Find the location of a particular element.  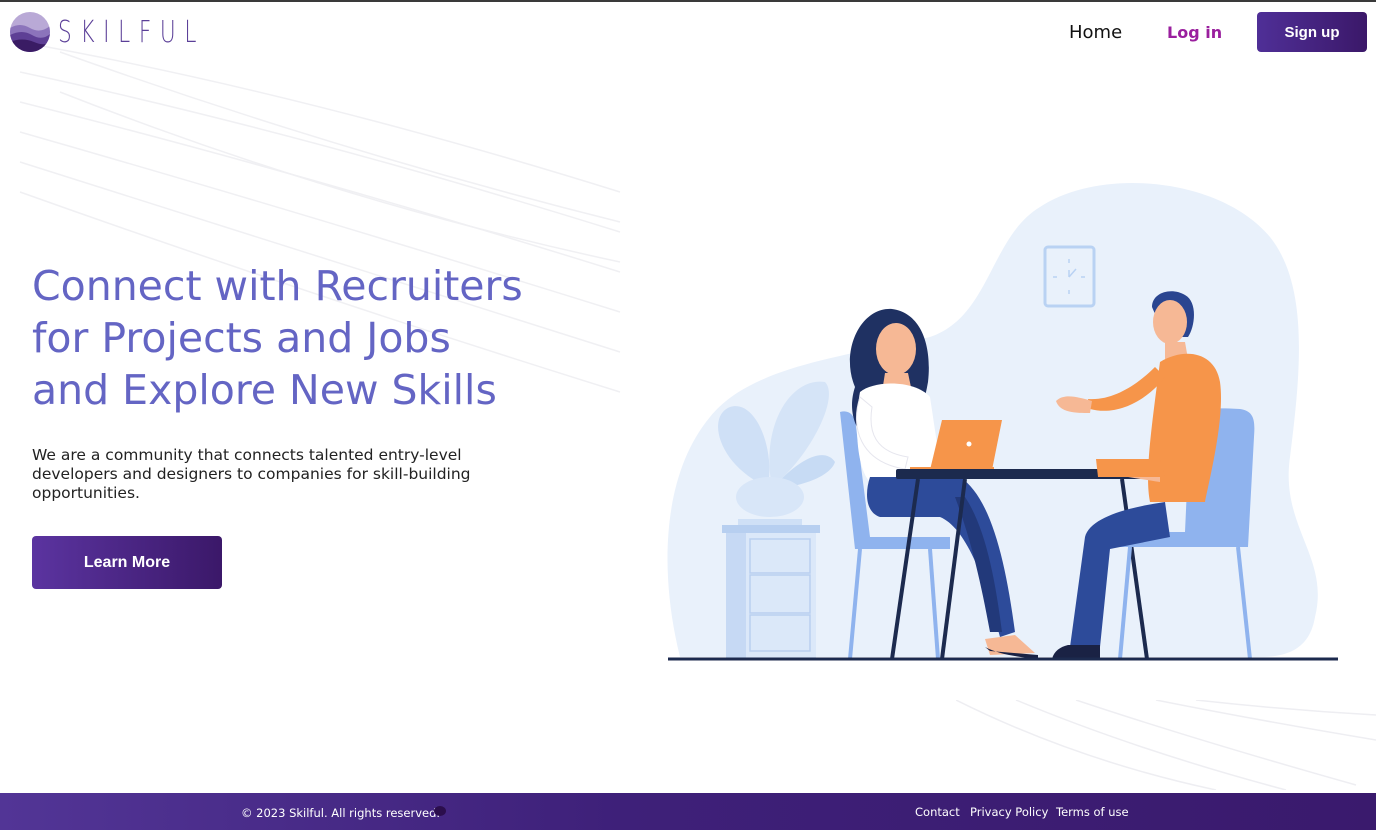

nav-login-link: Log in is located at coordinates (1194, 32).